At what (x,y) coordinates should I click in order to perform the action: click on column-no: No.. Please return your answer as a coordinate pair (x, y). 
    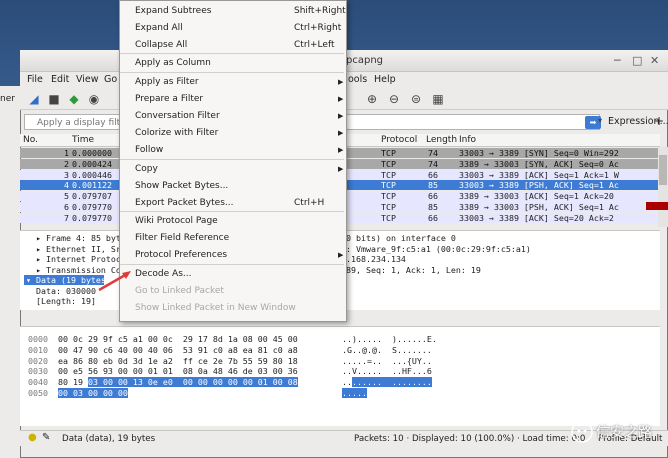
    Looking at the image, I should click on (30, 140).